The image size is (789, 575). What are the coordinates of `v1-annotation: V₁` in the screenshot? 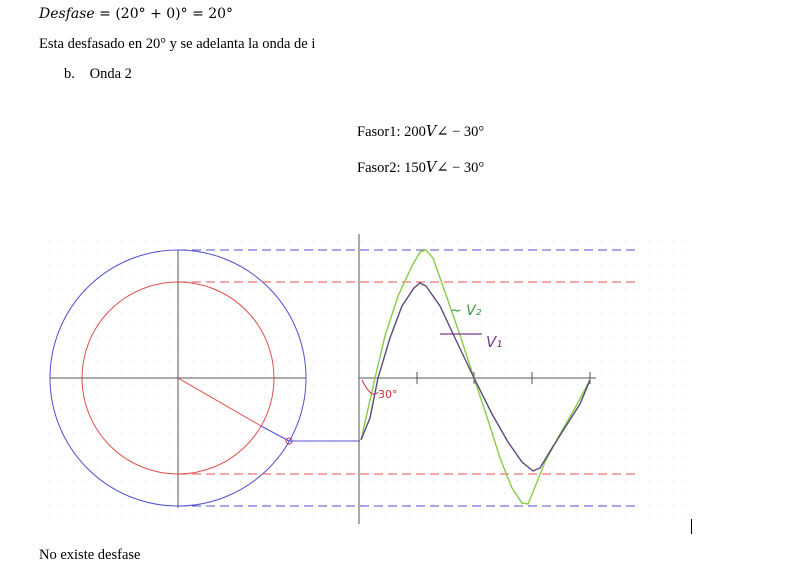 It's located at (494, 342).